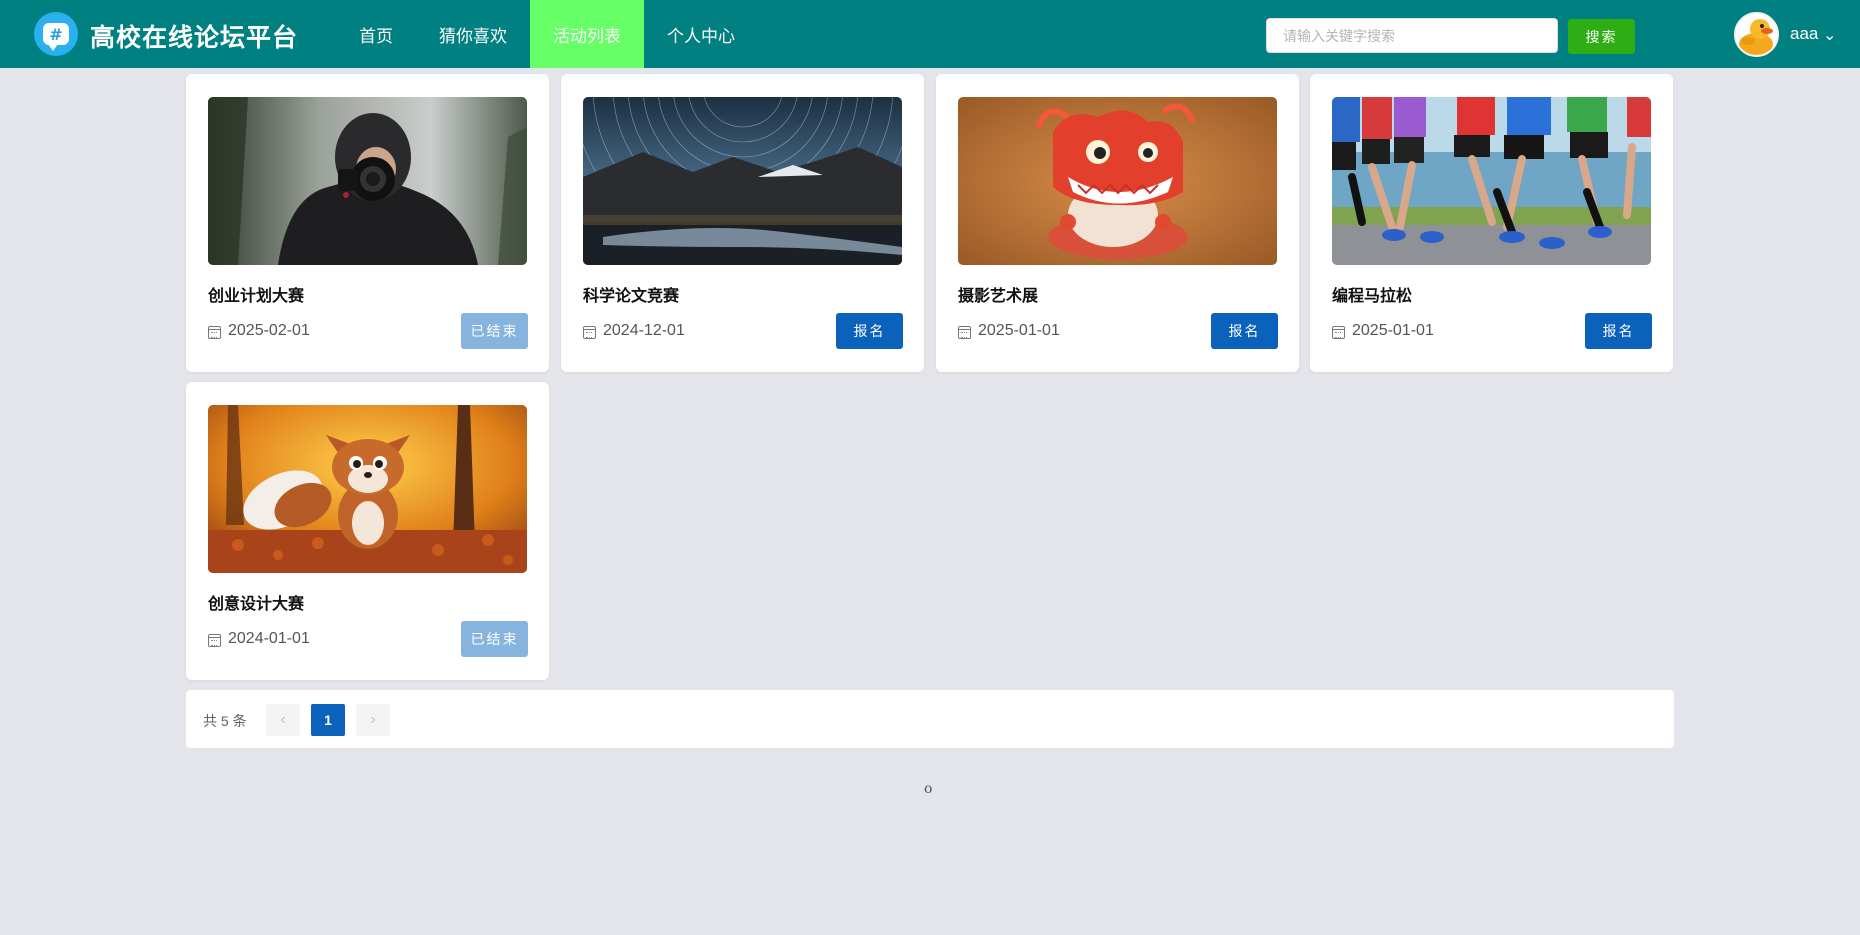  Describe the element at coordinates (1601, 36) in the screenshot. I see `search-button: 搜索` at that location.